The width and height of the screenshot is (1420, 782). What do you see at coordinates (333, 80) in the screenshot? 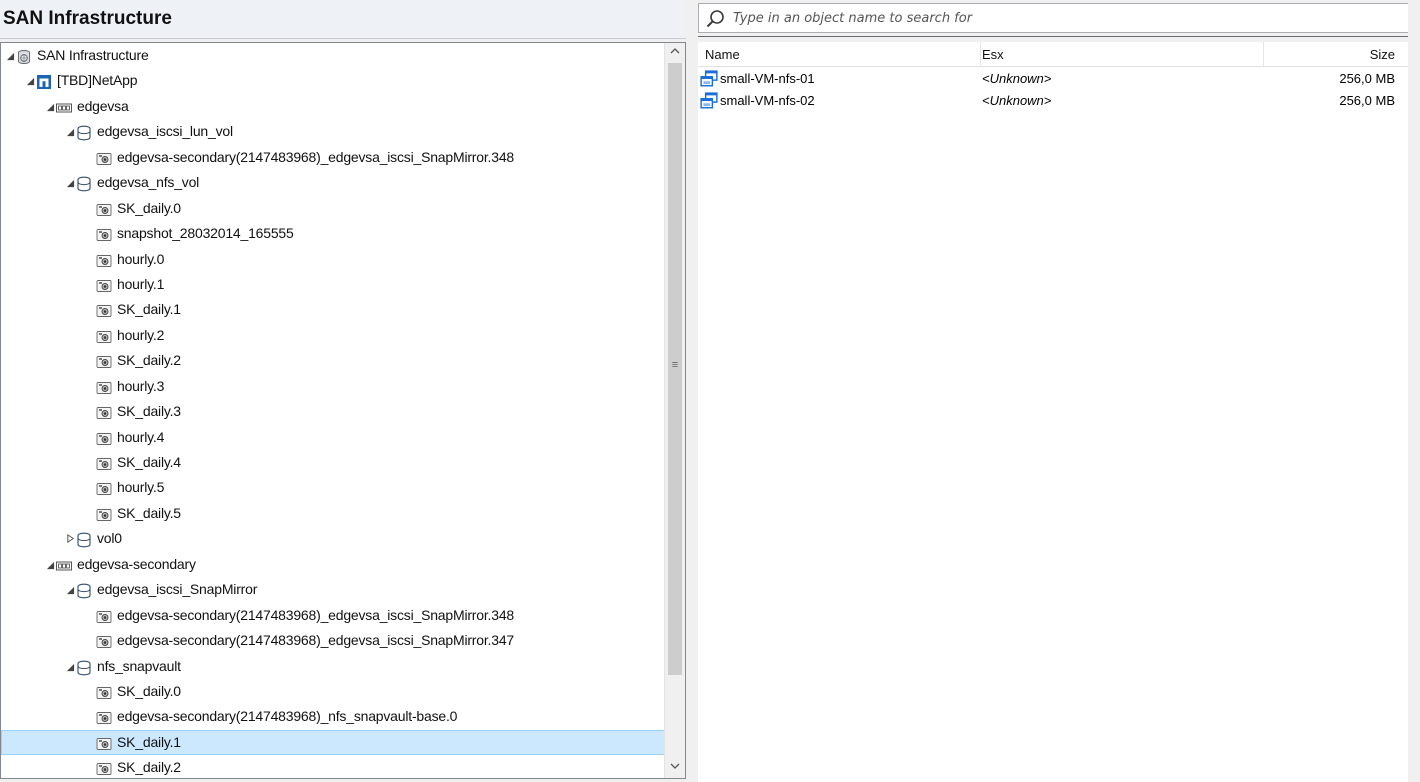
I see `tree-node: [TBD]NetApp` at bounding box center [333, 80].